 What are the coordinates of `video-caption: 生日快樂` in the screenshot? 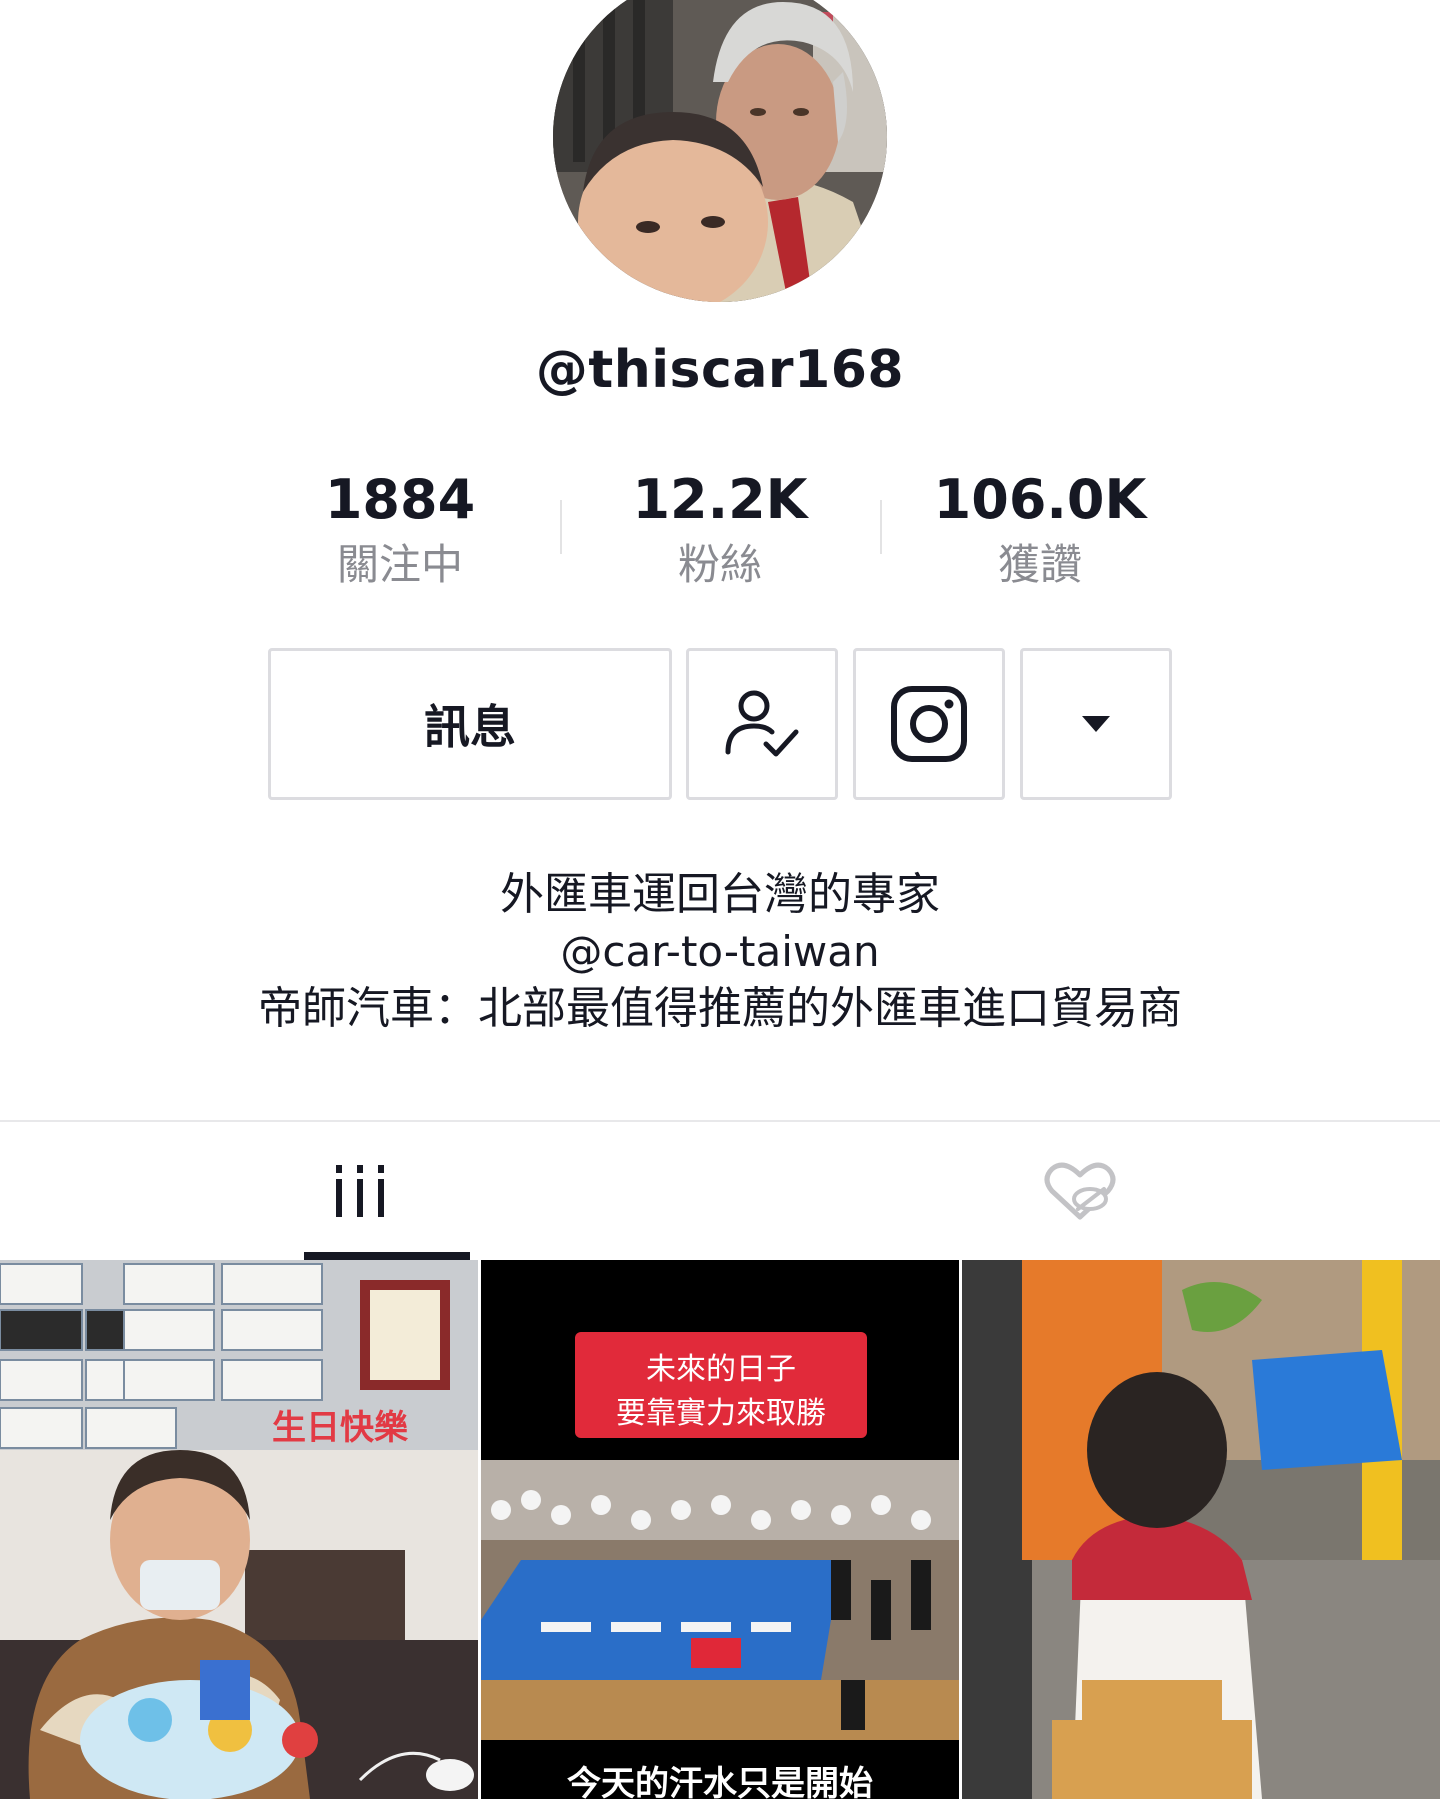 It's located at (340, 1428).